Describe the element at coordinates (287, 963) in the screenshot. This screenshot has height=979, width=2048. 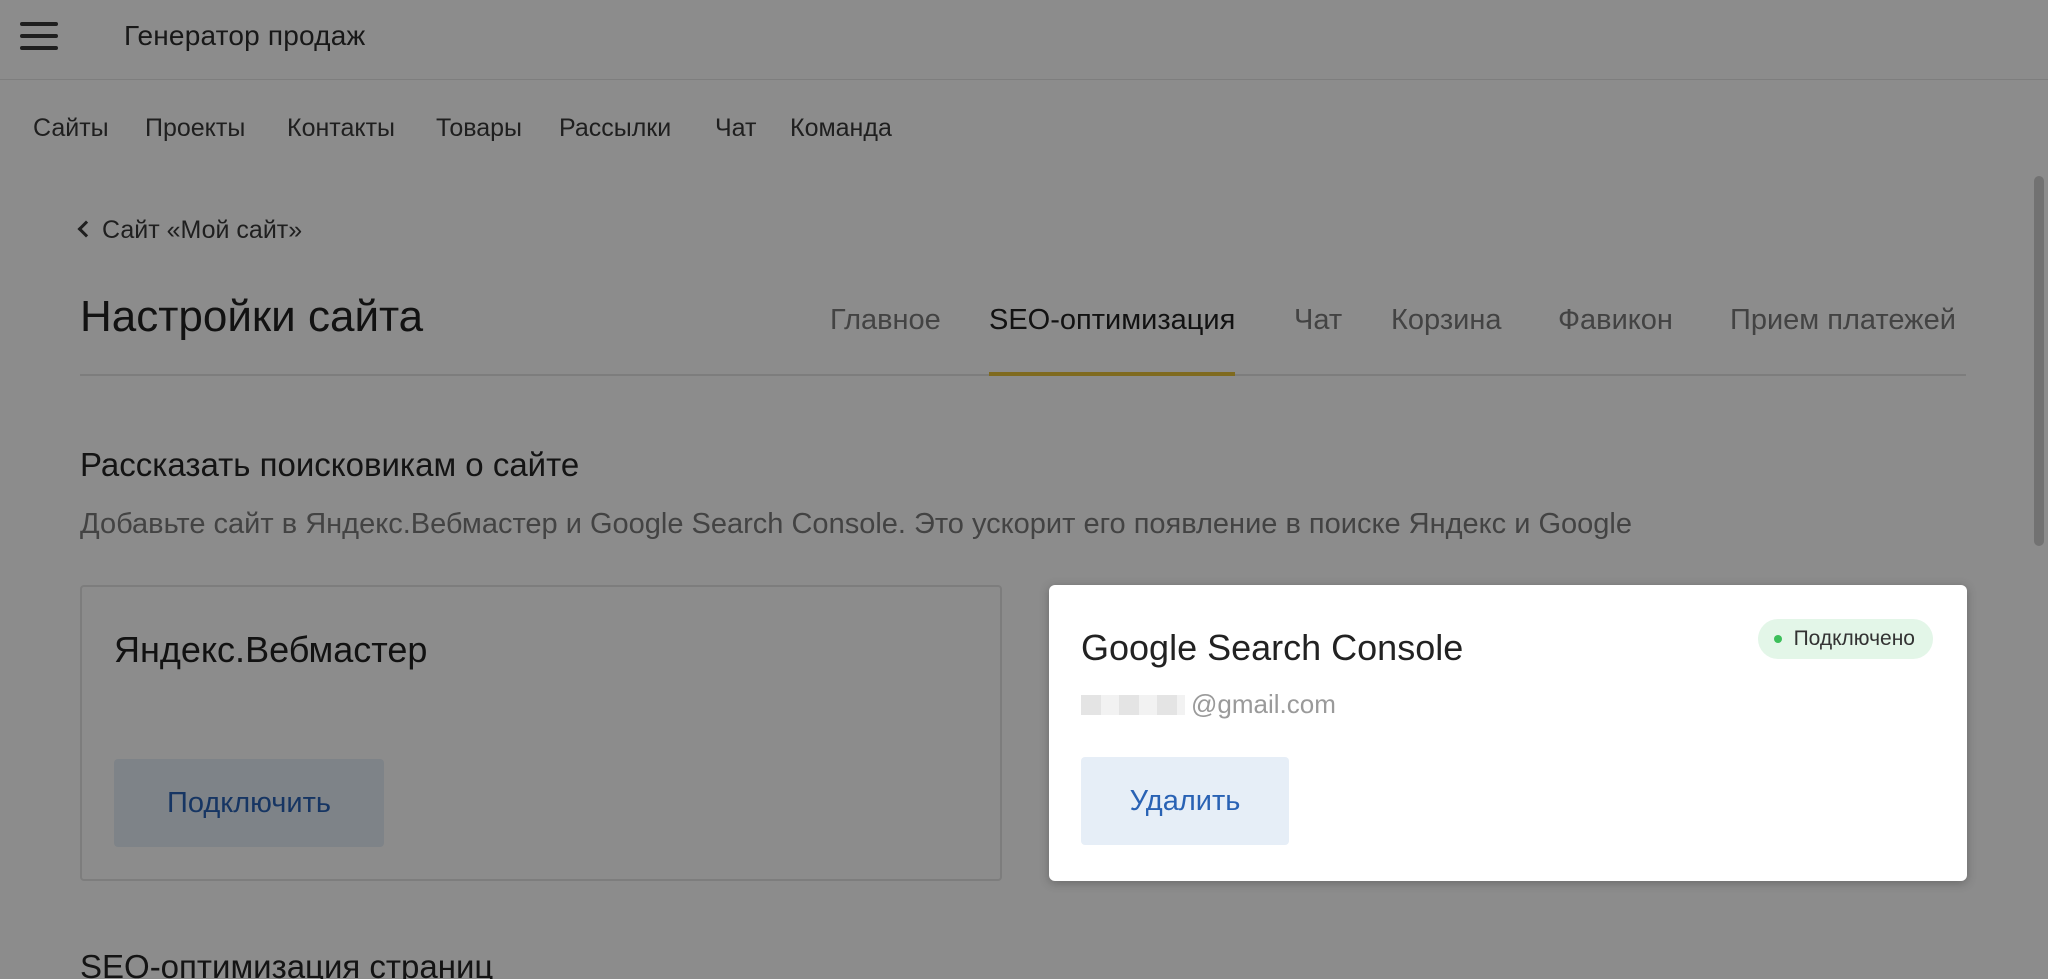
I see `seo-pages-section-title: SEO-оптимизация страниц` at that location.